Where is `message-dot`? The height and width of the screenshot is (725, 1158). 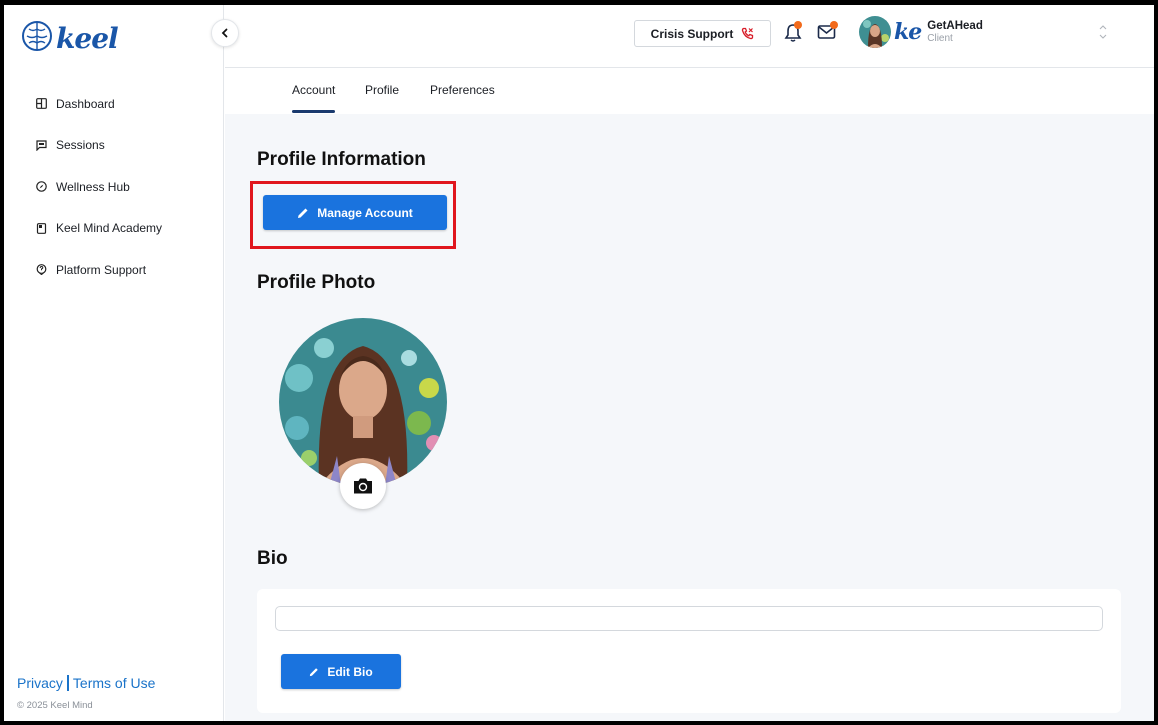 message-dot is located at coordinates (834, 25).